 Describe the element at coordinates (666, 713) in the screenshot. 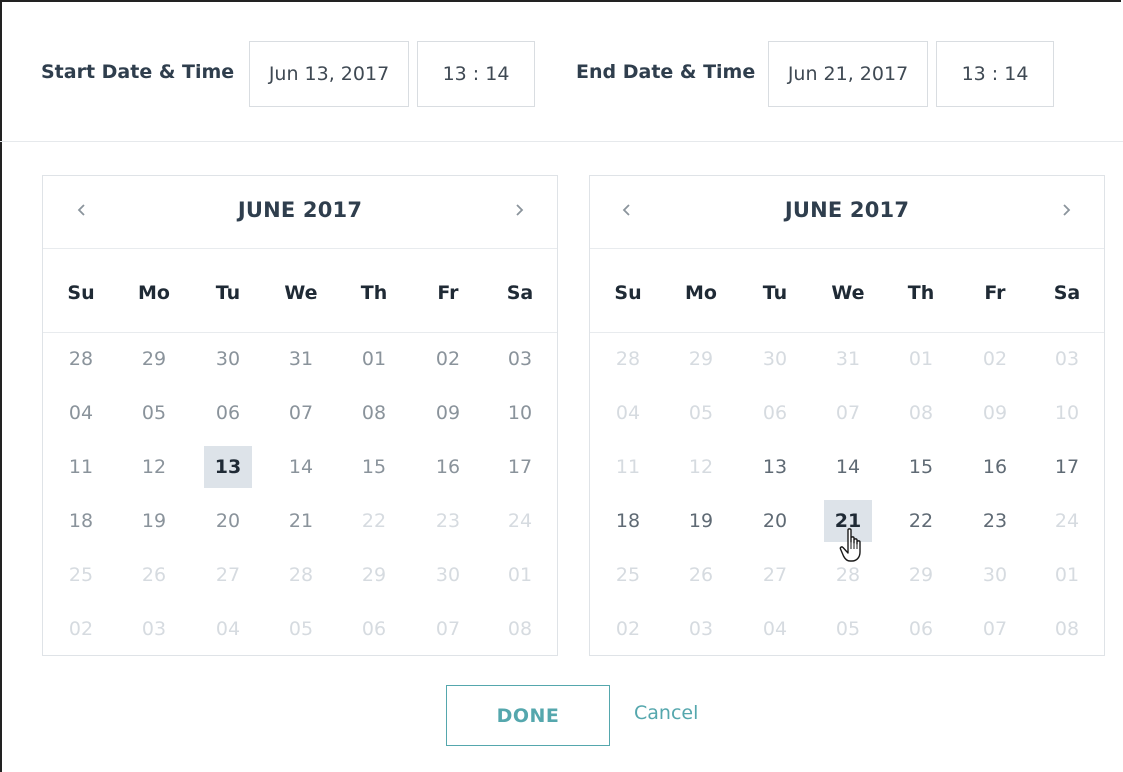

I see `cancel-link: Cancel` at that location.